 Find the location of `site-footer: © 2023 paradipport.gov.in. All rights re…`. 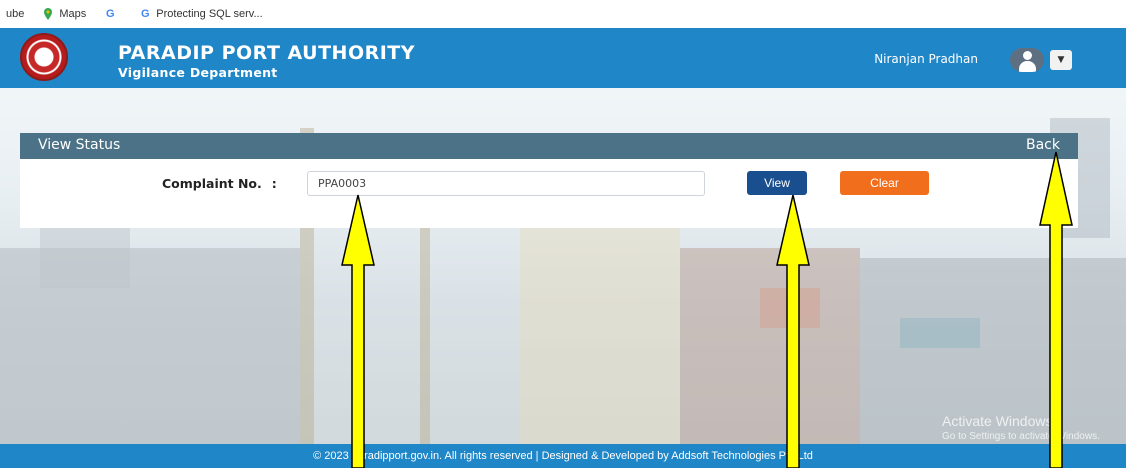

site-footer: © 2023 paradipport.gov.in. All rights re… is located at coordinates (563, 456).